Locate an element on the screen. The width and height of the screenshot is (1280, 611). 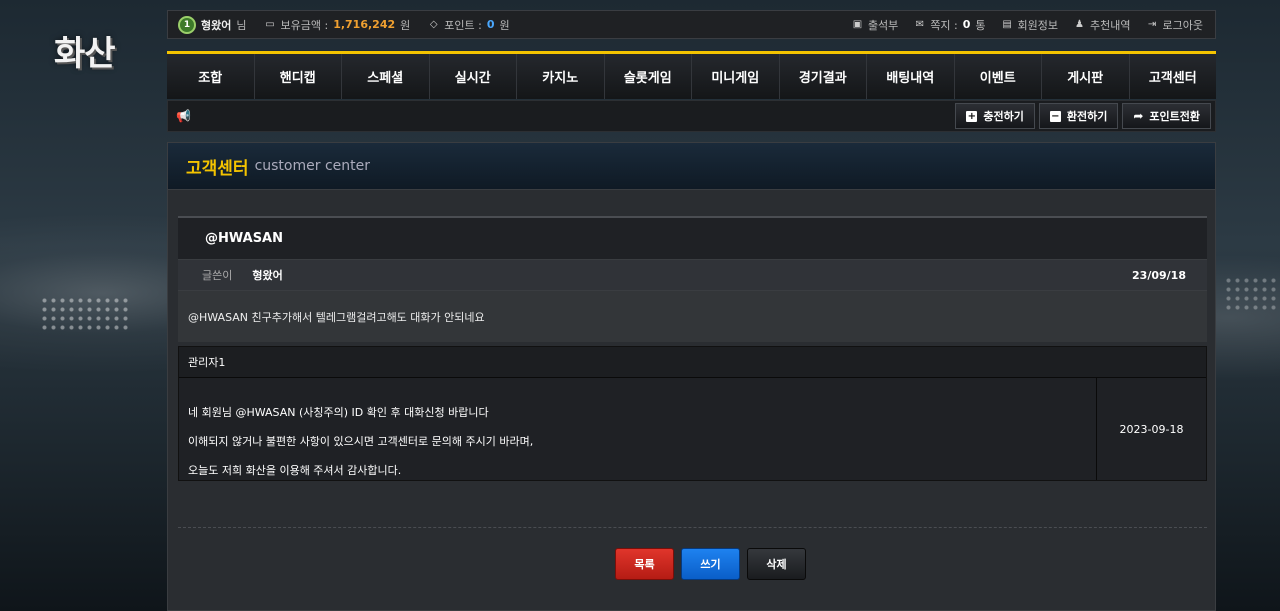
action-buttons: 목록 쓰기 삭제 is located at coordinates (692, 564).